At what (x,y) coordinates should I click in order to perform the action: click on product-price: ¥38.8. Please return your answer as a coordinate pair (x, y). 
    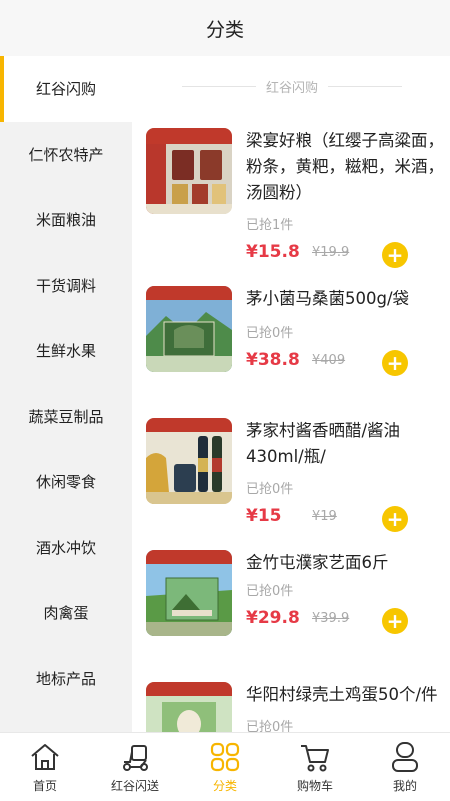
    Looking at the image, I should click on (273, 360).